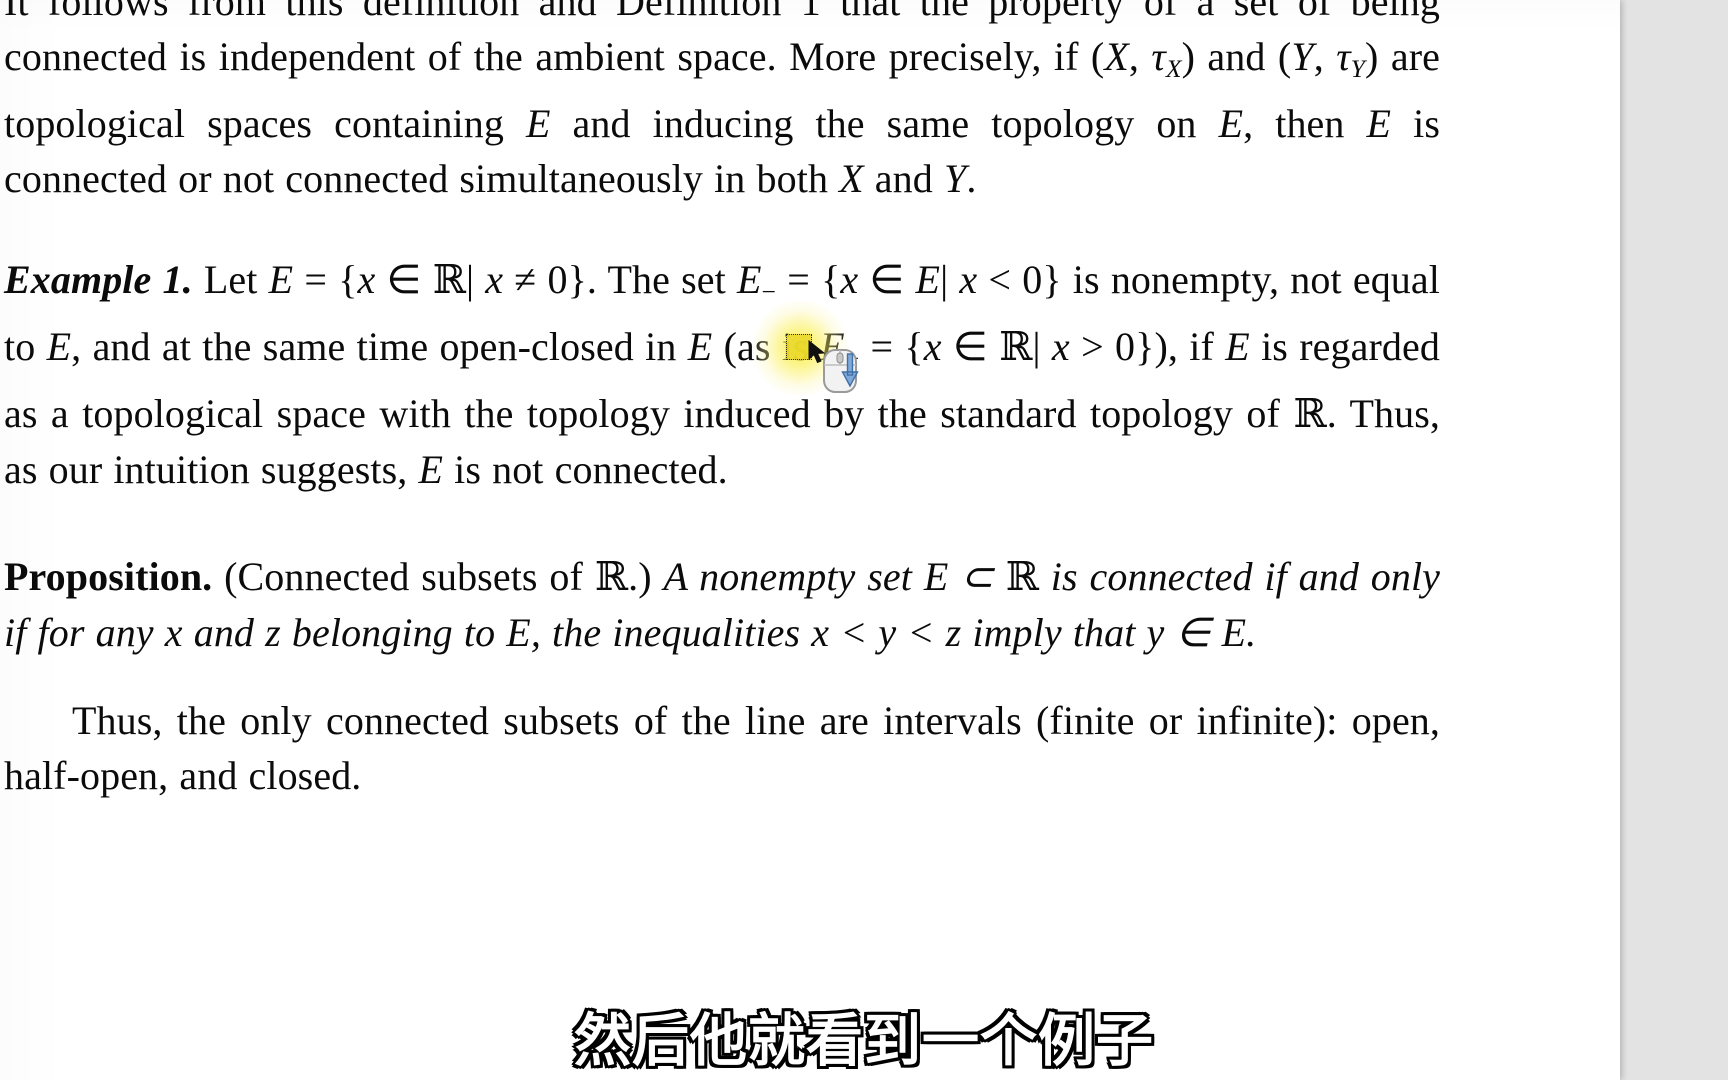 Image resolution: width=1728 pixels, height=1080 pixels. Describe the element at coordinates (866, 179) in the screenshot. I see `line-5-text: both X and Y.` at that location.